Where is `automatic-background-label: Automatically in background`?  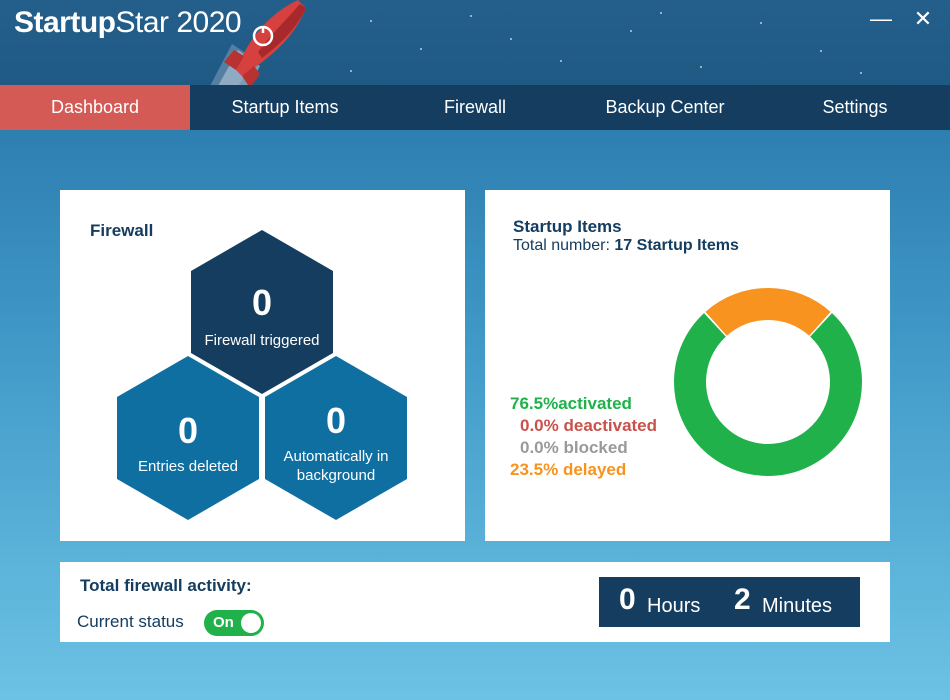
automatic-background-label: Automatically in background is located at coordinates (336, 466).